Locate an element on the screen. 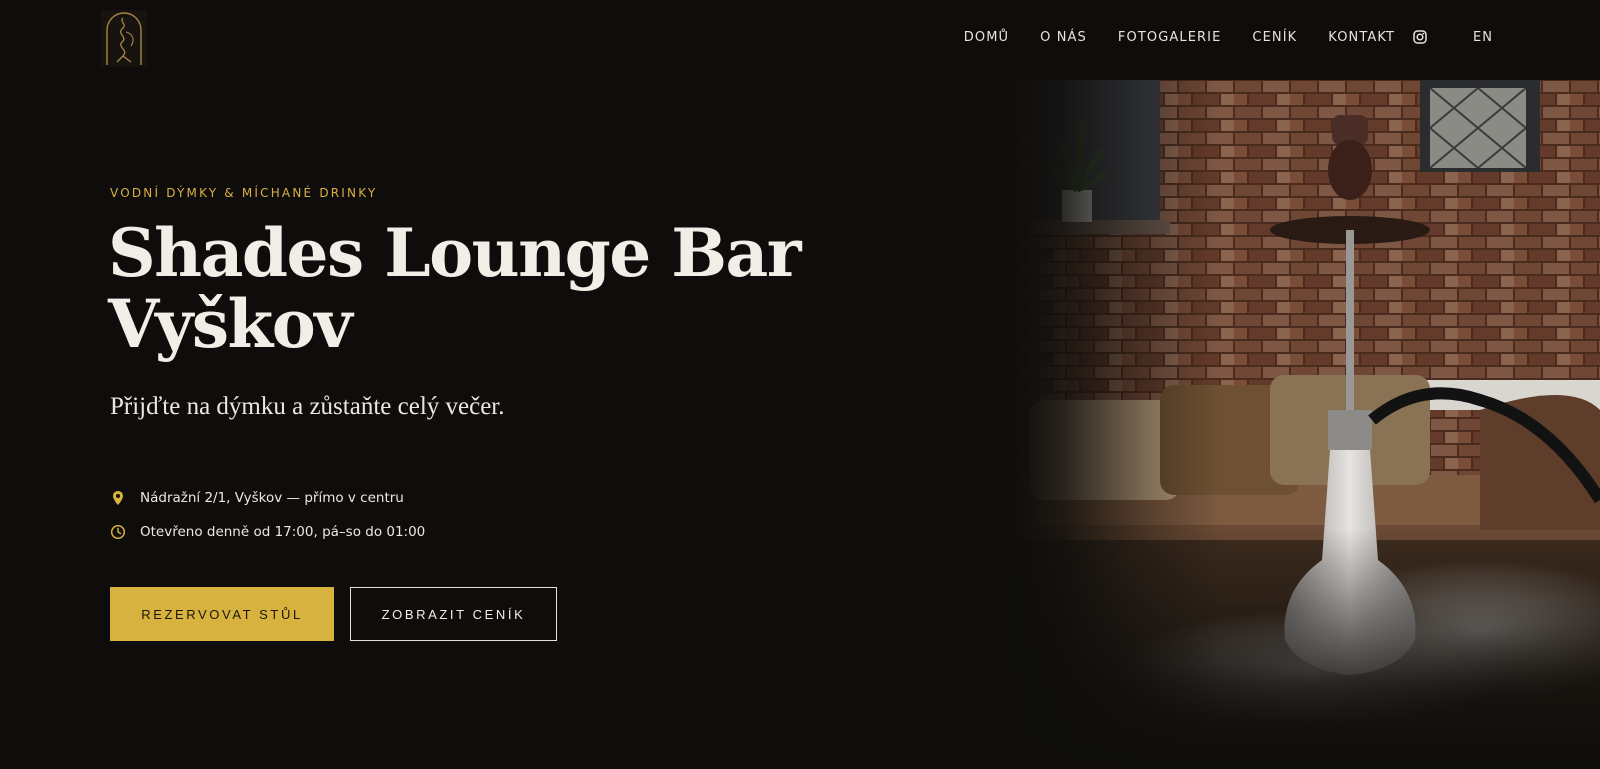 The height and width of the screenshot is (769, 1600). address-info: Nádražní 2/1, Vyškov — přímo v centru is located at coordinates (257, 498).